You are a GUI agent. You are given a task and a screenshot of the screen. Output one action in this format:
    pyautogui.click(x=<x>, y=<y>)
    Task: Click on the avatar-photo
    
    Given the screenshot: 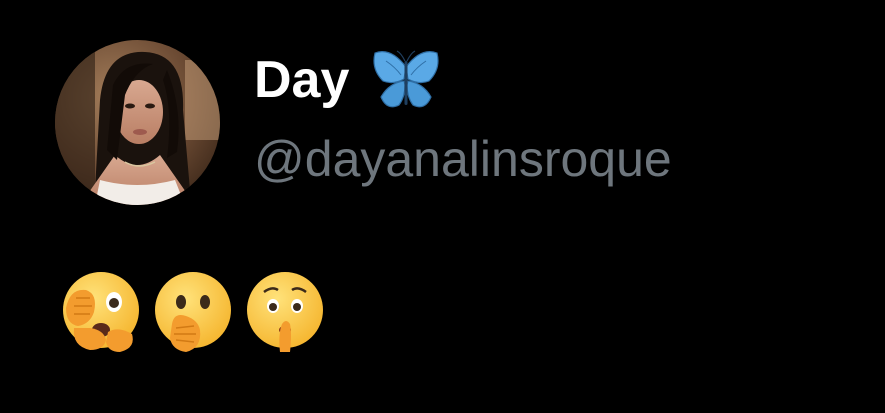 What is the action you would take?
    pyautogui.click(x=137, y=122)
    